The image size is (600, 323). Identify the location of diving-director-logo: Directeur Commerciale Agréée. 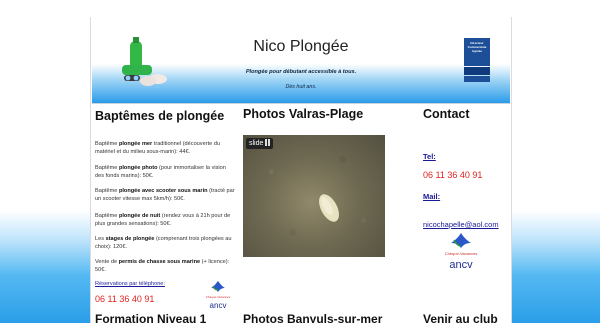
(477, 60).